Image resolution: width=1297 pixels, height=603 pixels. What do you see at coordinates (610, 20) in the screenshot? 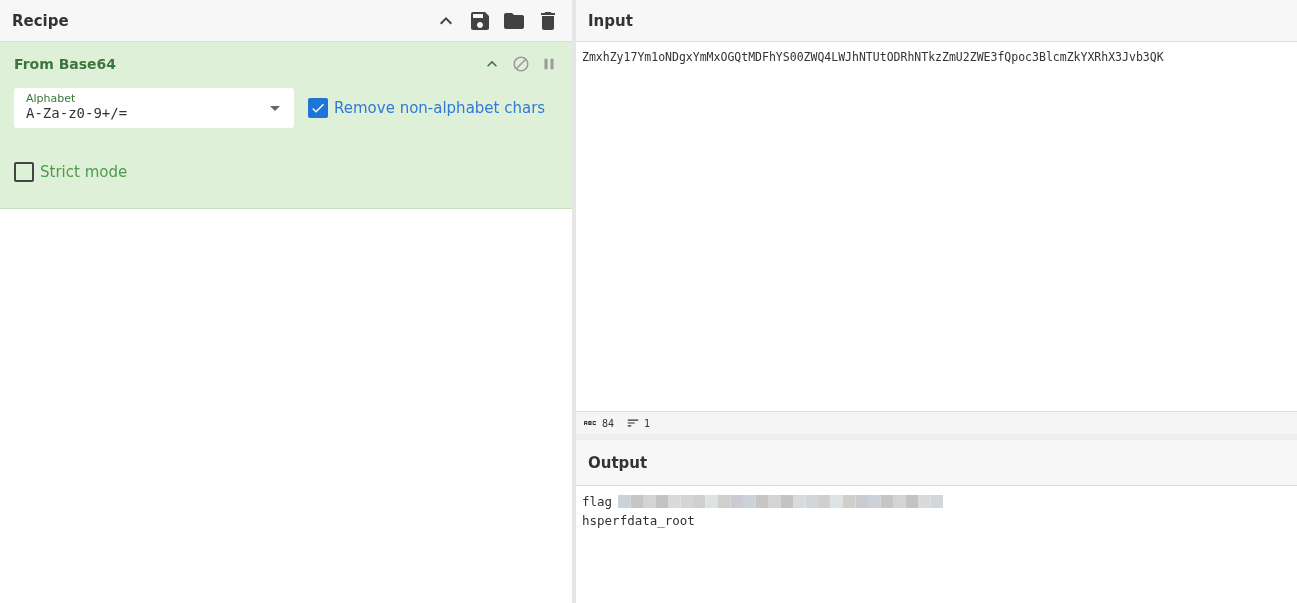
I see `panel-title: Input` at bounding box center [610, 20].